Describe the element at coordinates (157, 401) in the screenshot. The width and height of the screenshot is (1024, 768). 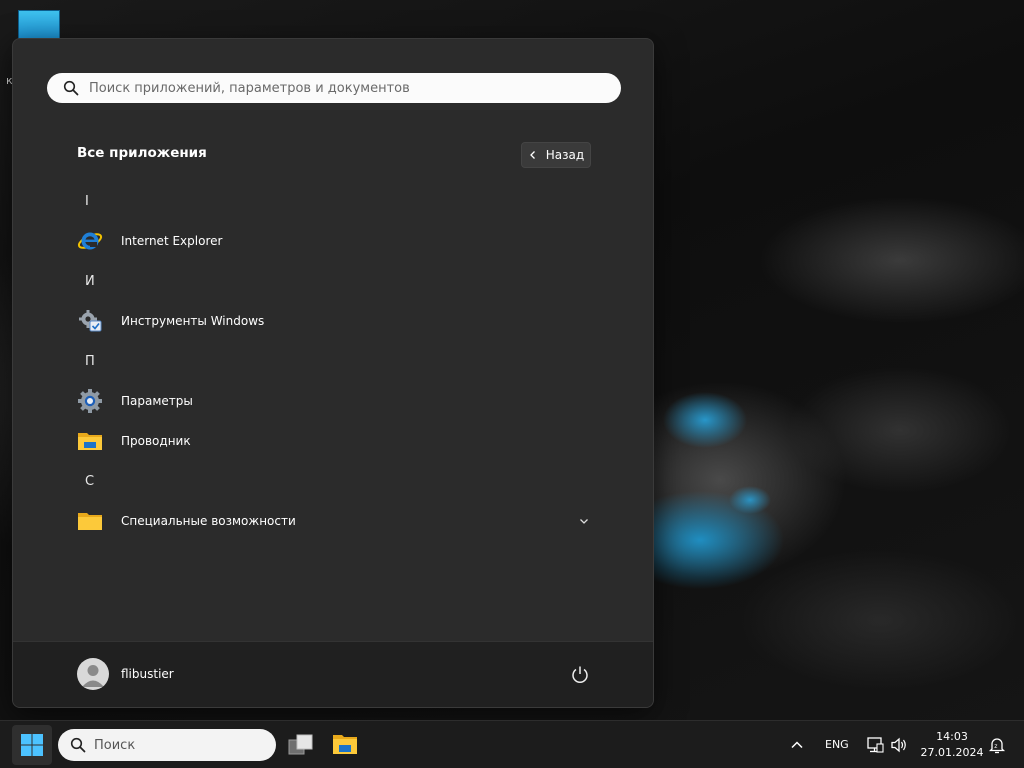
I see `app-label: Параметры` at that location.